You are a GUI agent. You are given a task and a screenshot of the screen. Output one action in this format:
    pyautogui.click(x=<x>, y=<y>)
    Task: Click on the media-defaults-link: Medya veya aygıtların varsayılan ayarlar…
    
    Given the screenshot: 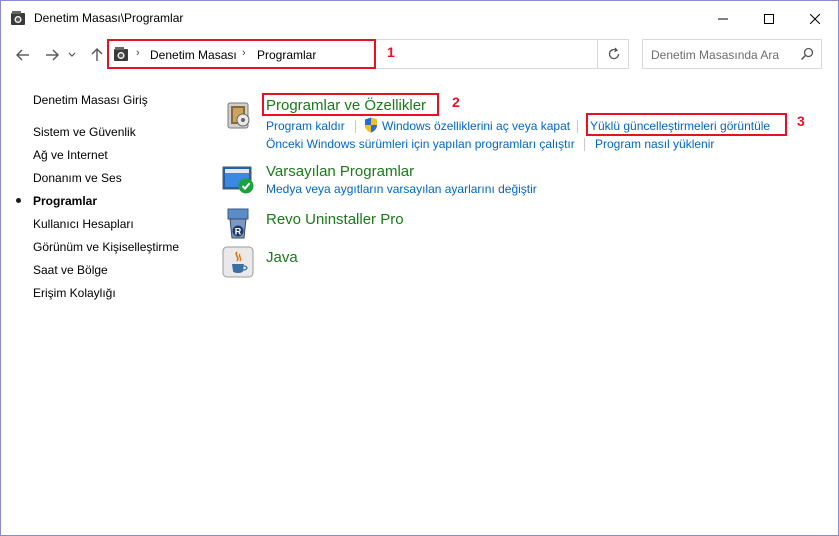 What is the action you would take?
    pyautogui.click(x=401, y=189)
    